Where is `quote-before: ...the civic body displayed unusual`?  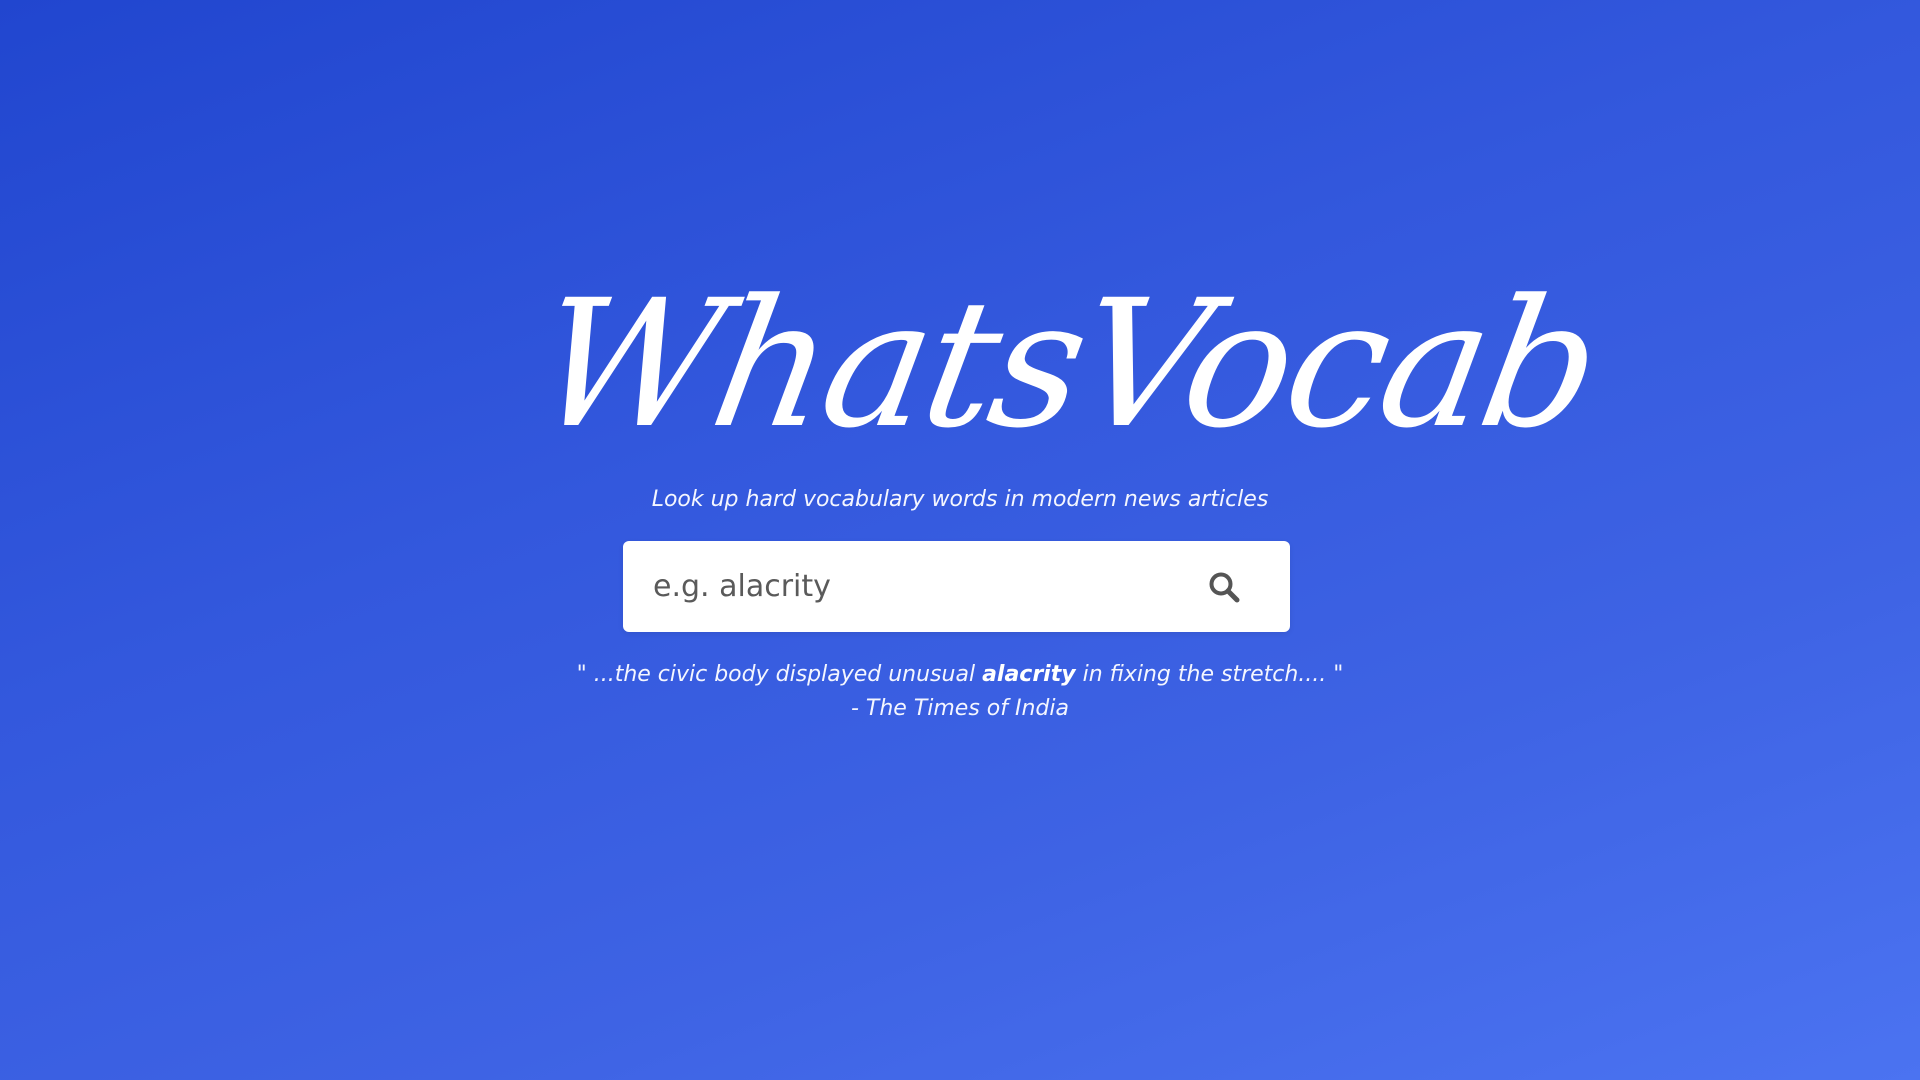 quote-before: ...the civic body displayed unusual is located at coordinates (784, 674).